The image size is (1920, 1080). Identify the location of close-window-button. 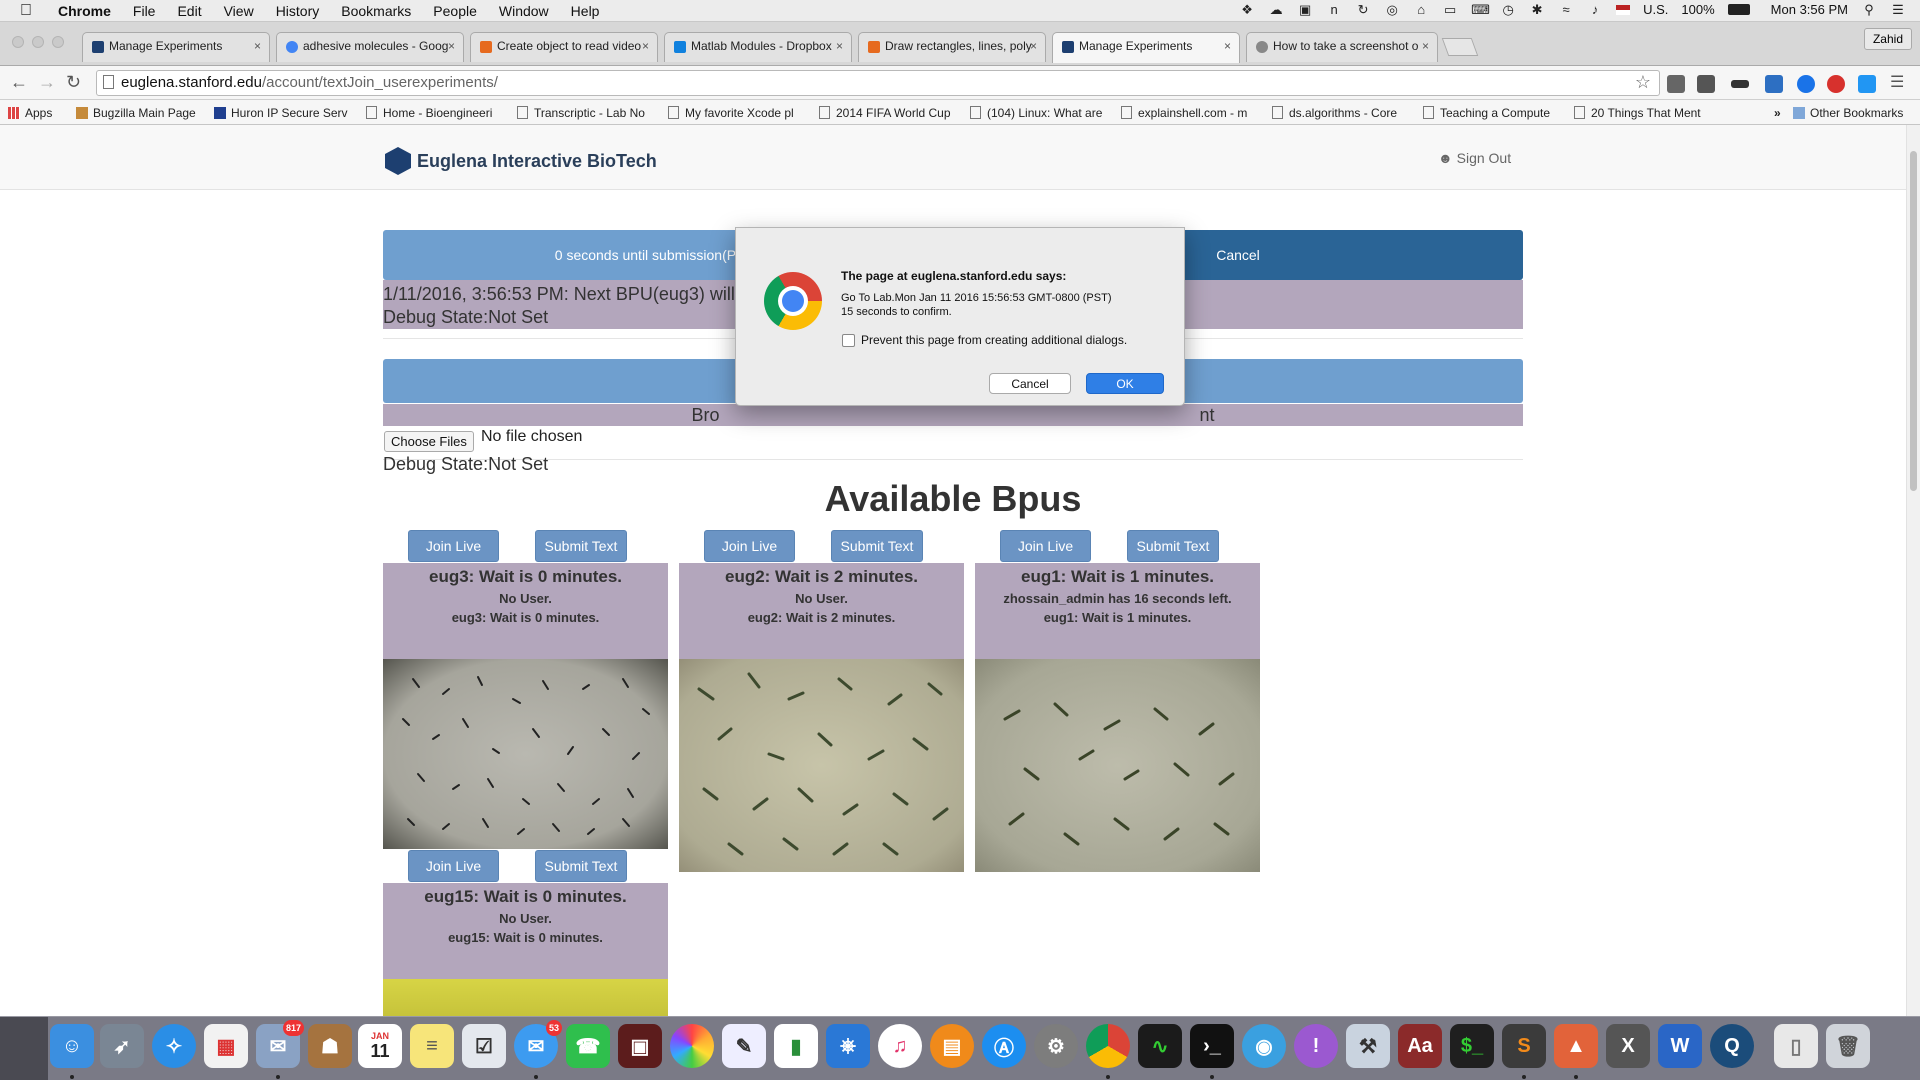
(18, 42).